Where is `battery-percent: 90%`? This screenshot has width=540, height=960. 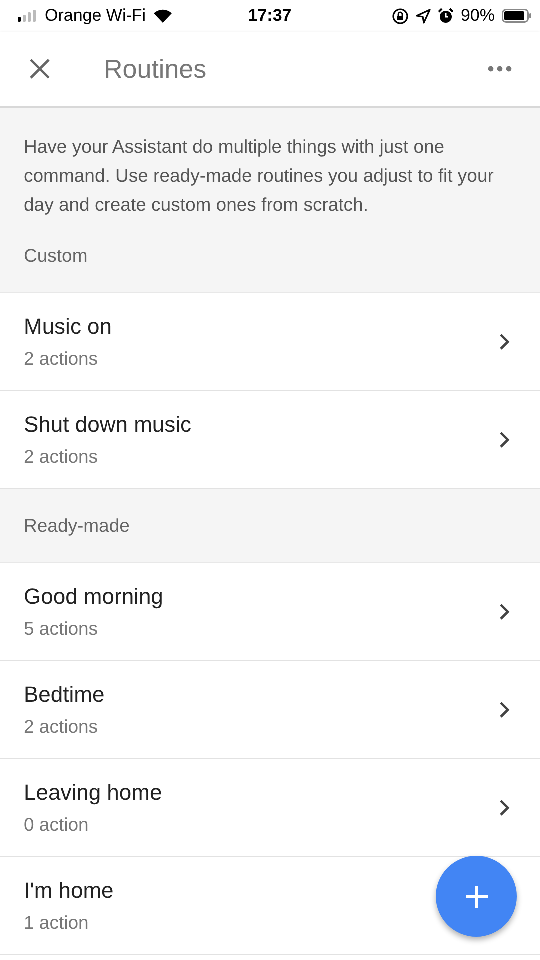
battery-percent: 90% is located at coordinates (477, 16).